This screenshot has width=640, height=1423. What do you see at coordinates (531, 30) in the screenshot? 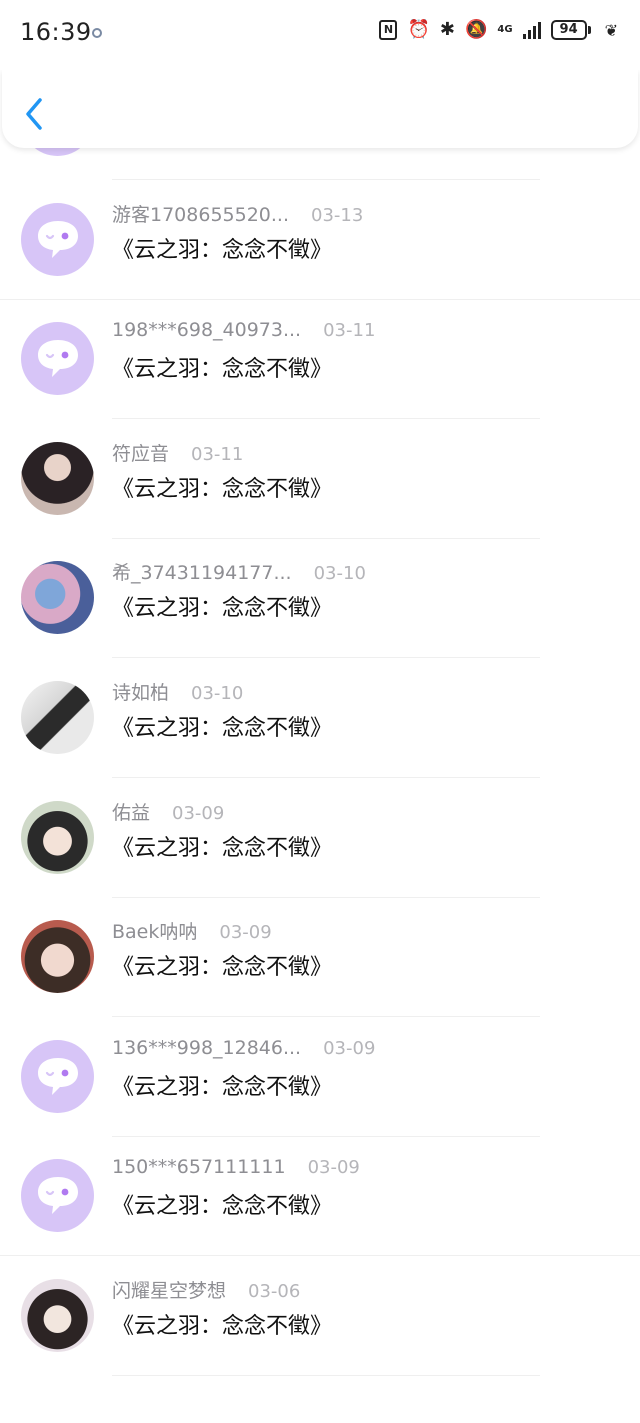
I see `signal-icon` at bounding box center [531, 30].